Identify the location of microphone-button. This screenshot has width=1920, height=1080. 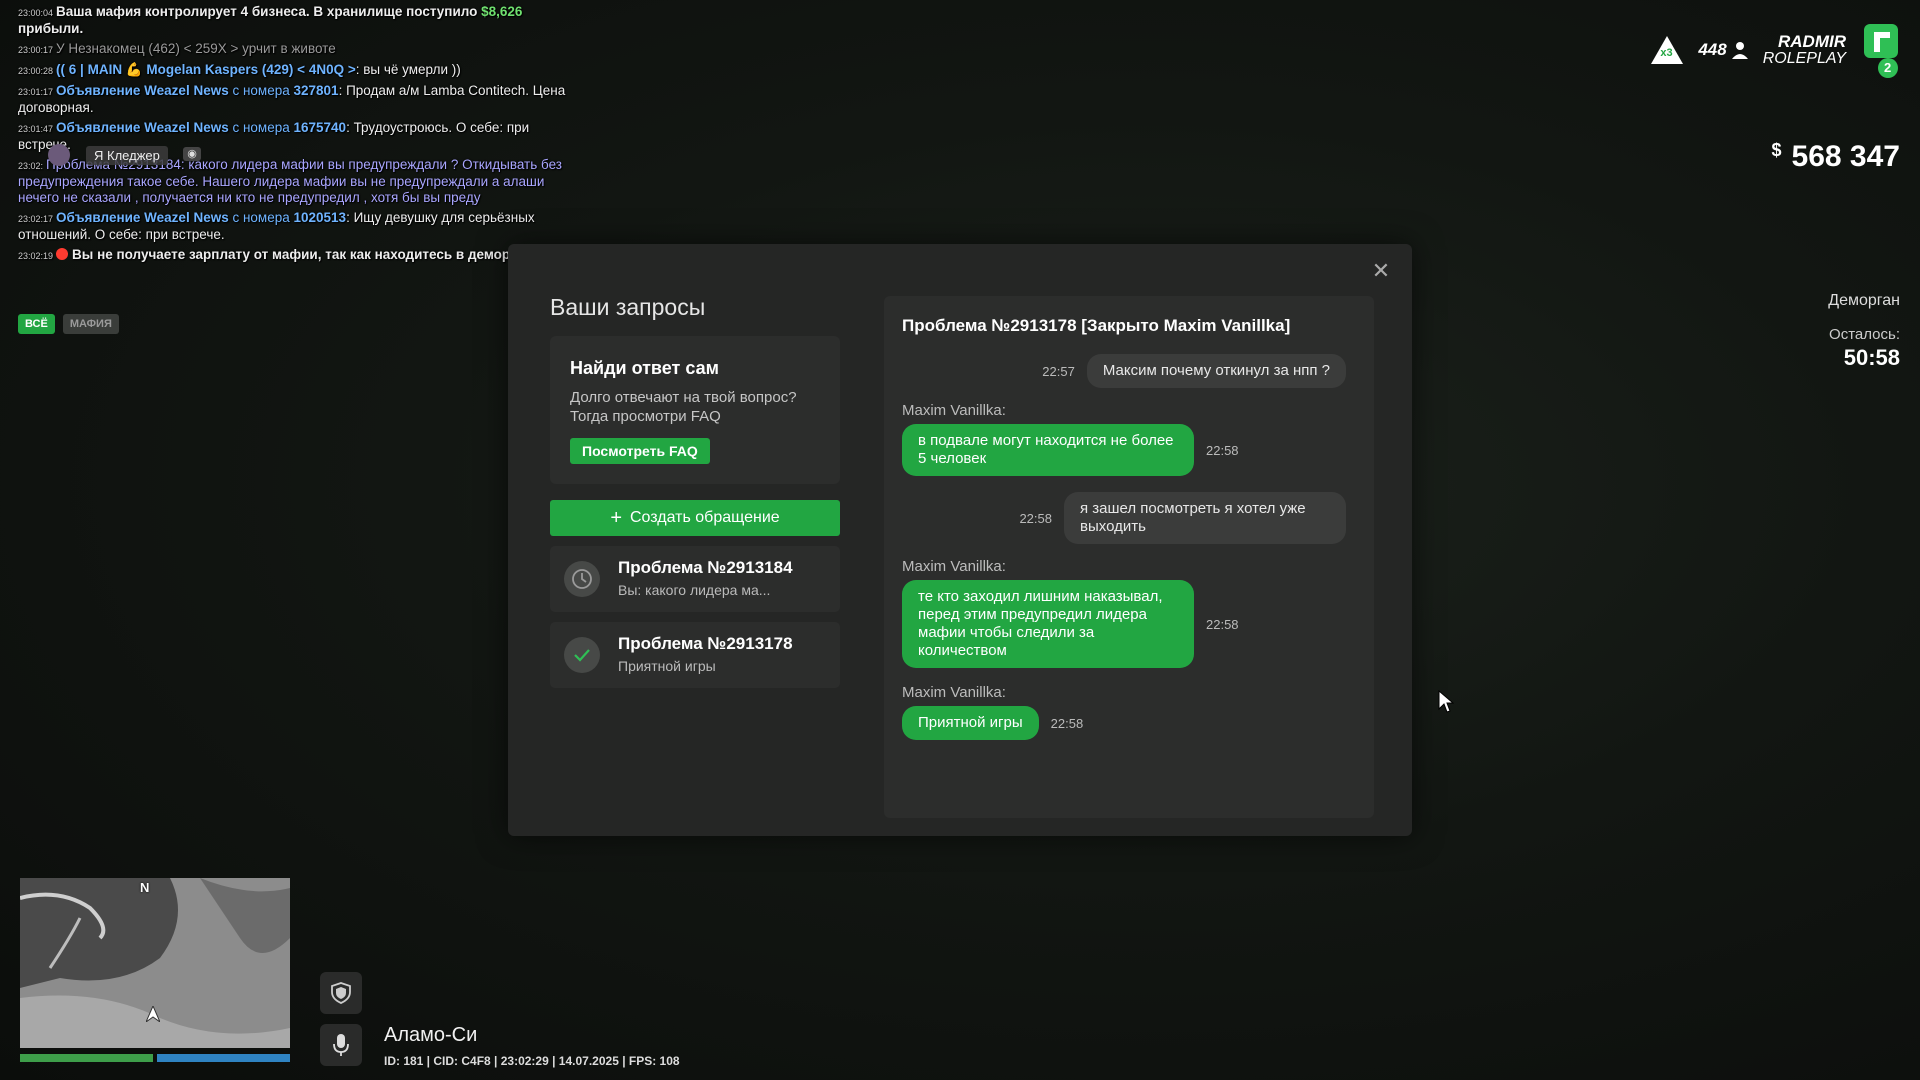
(341, 1045).